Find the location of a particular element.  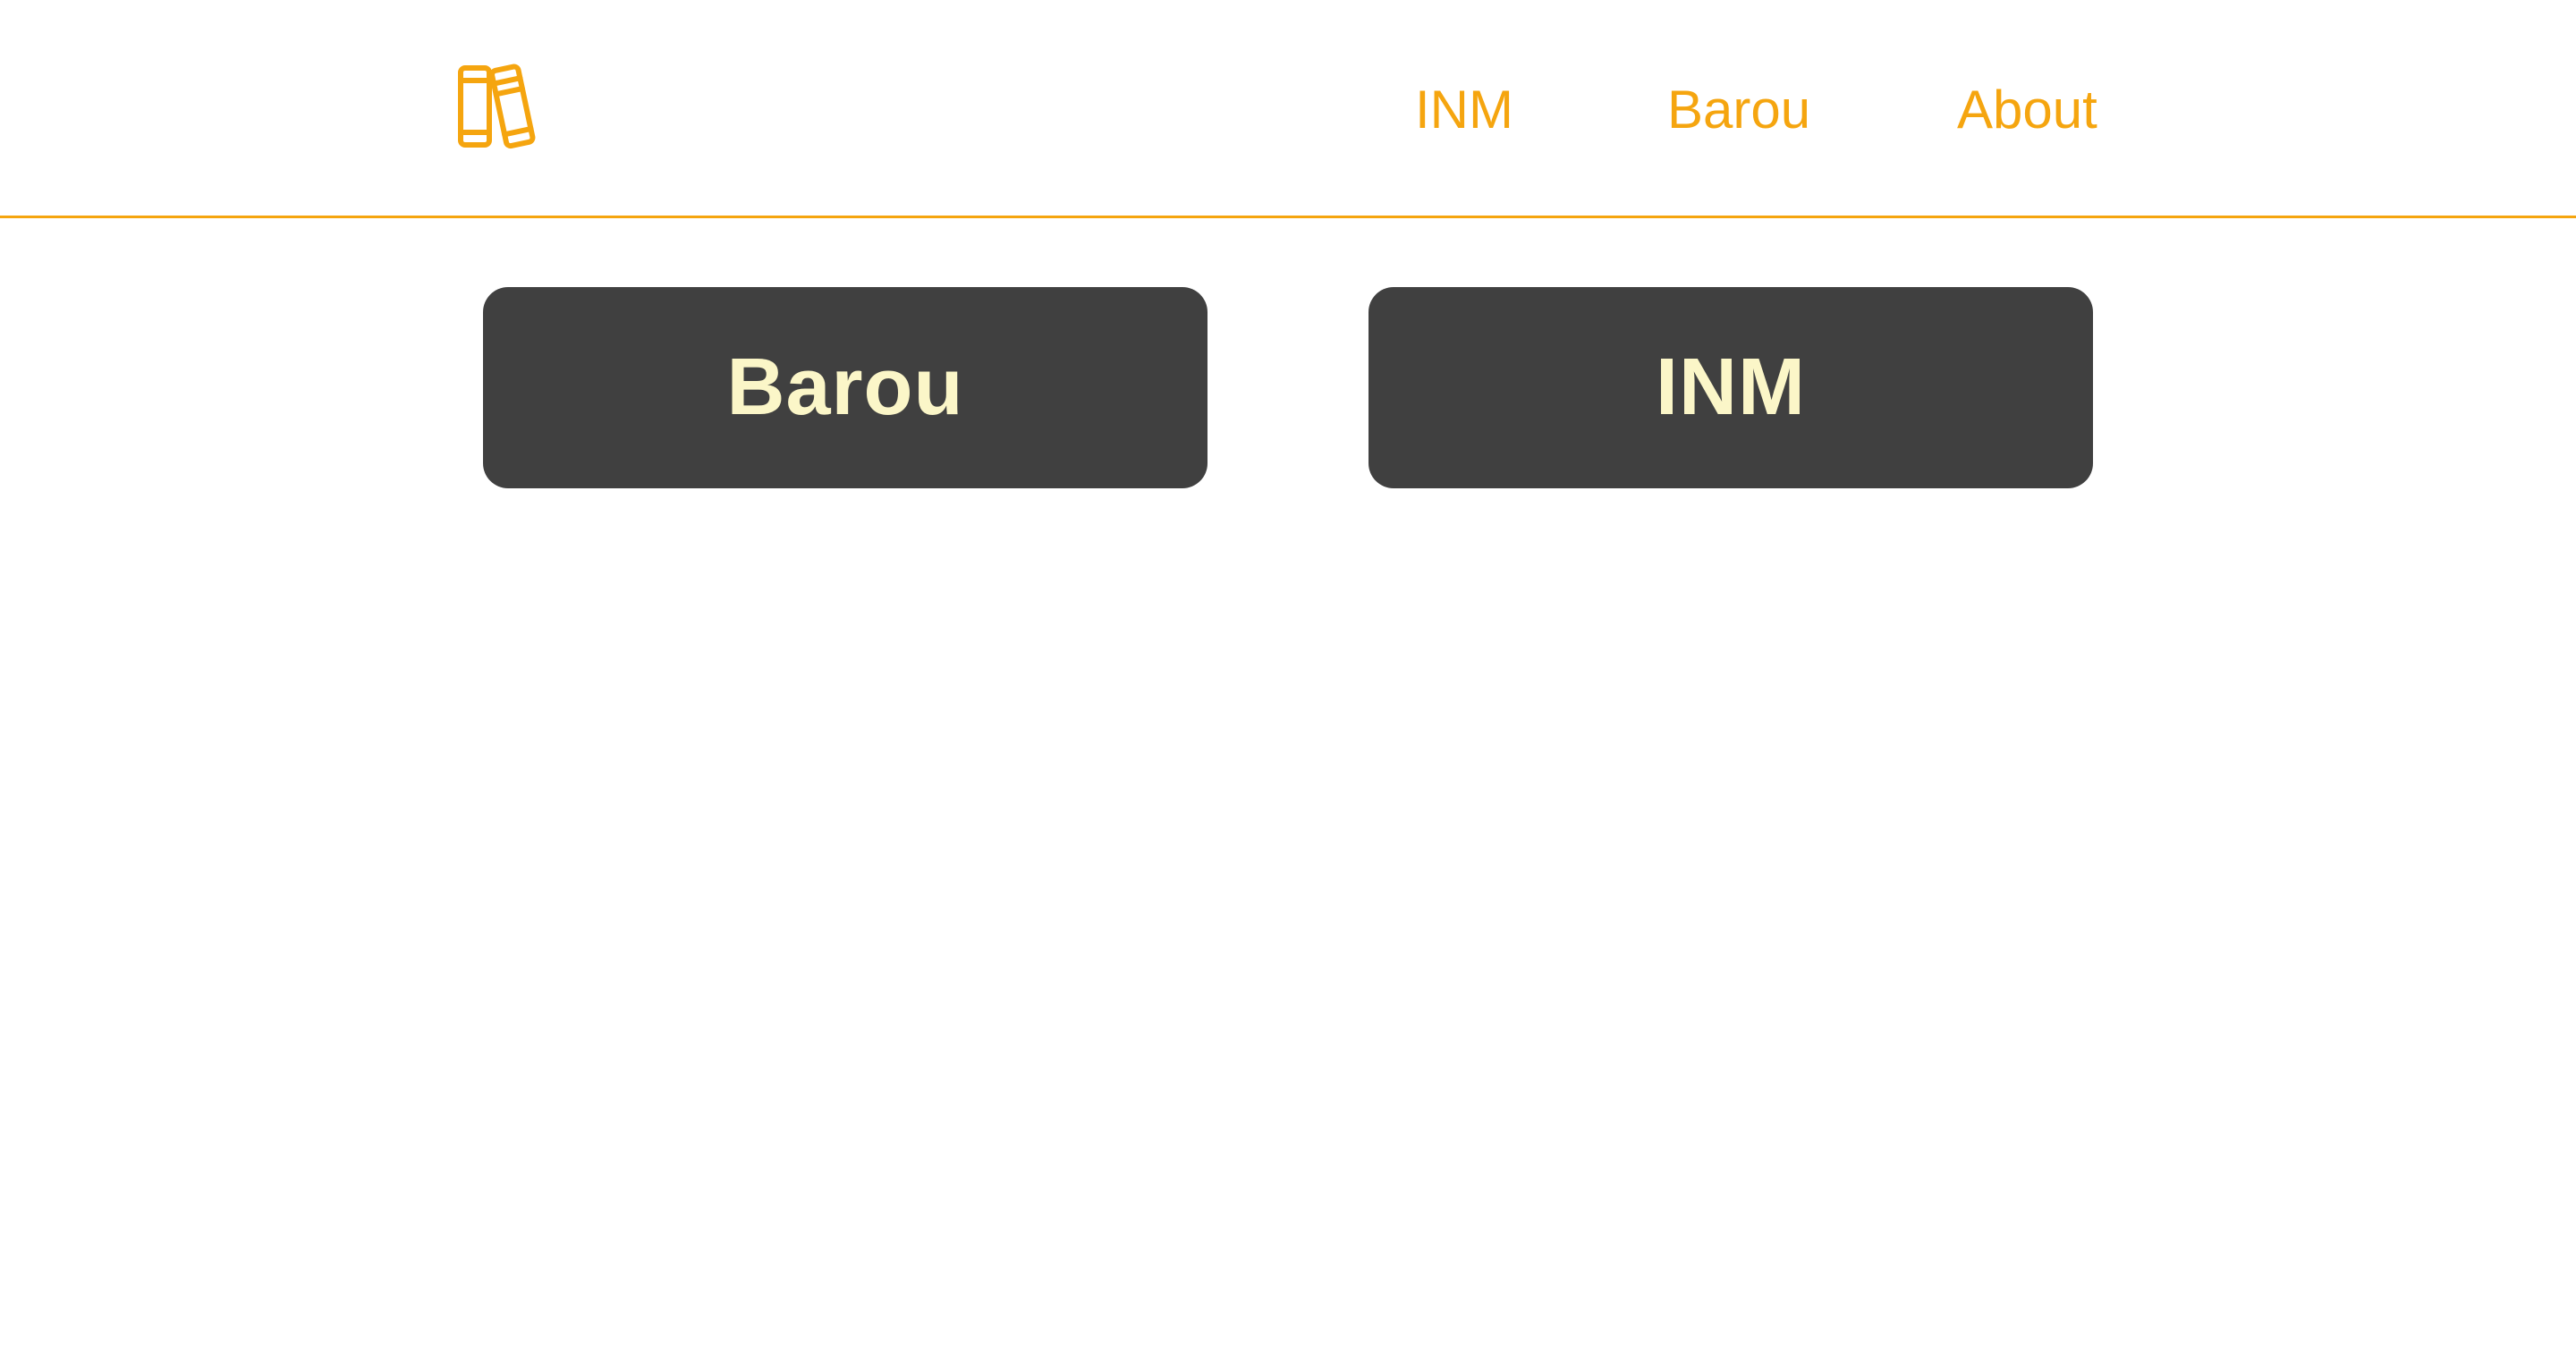

nav-link-inm: INM is located at coordinates (1464, 110).